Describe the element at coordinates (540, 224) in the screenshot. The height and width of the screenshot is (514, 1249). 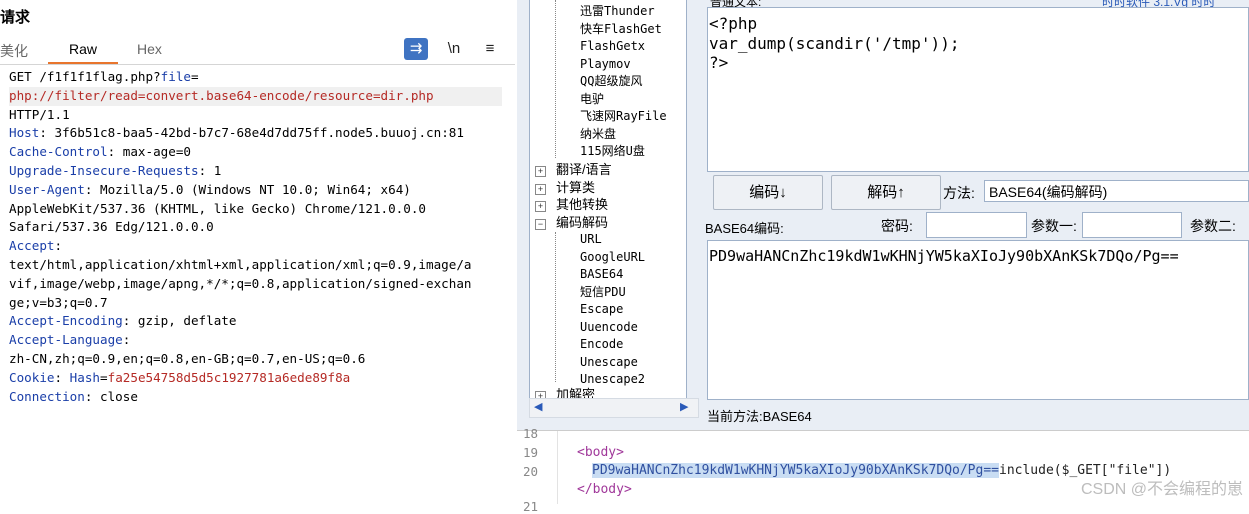
I see `collapse-icon: −` at that location.